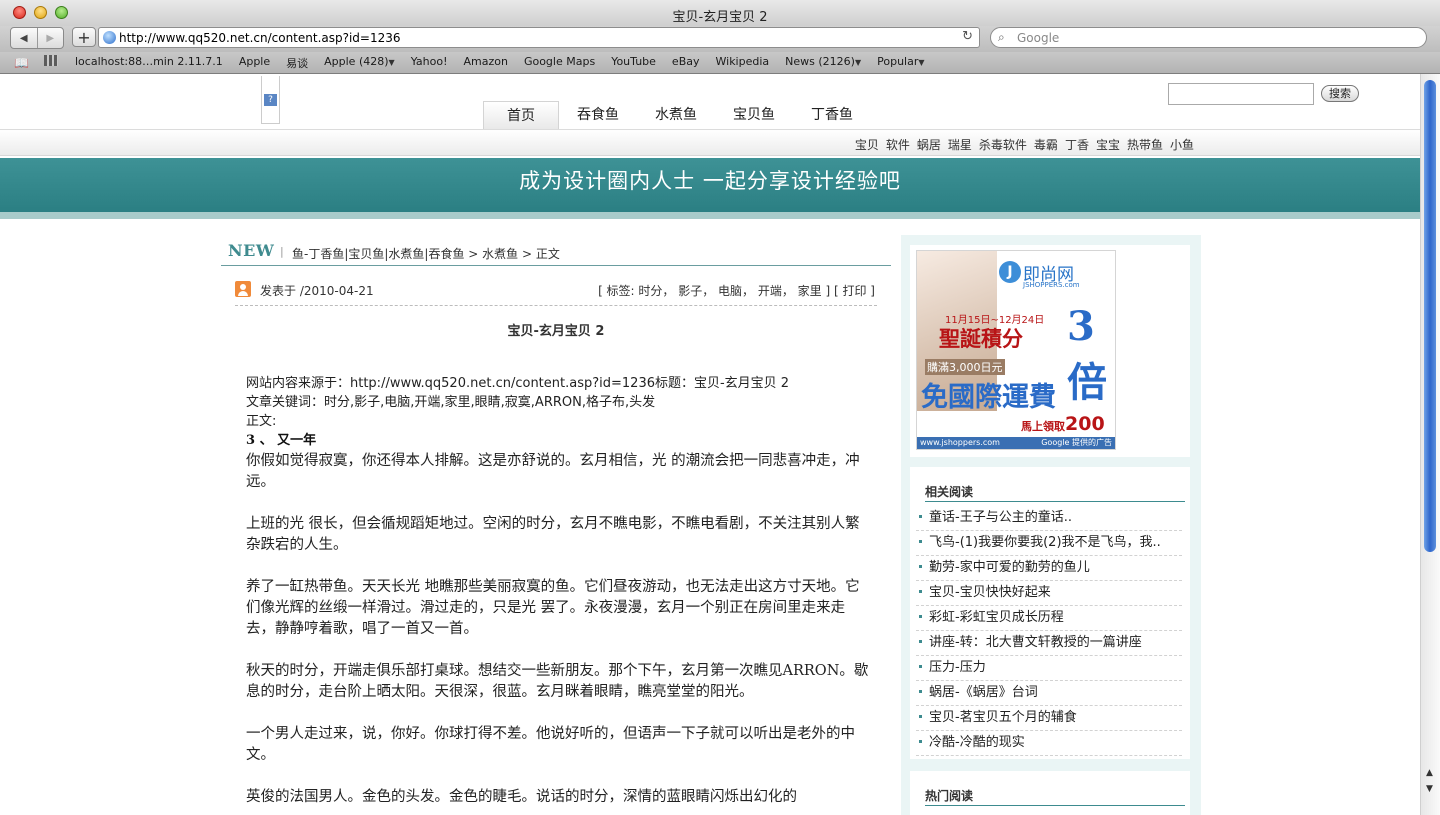 This screenshot has height=815, width=1440. What do you see at coordinates (990, 592) in the screenshot?
I see `related-link: 宝贝-宝贝快快好起来` at bounding box center [990, 592].